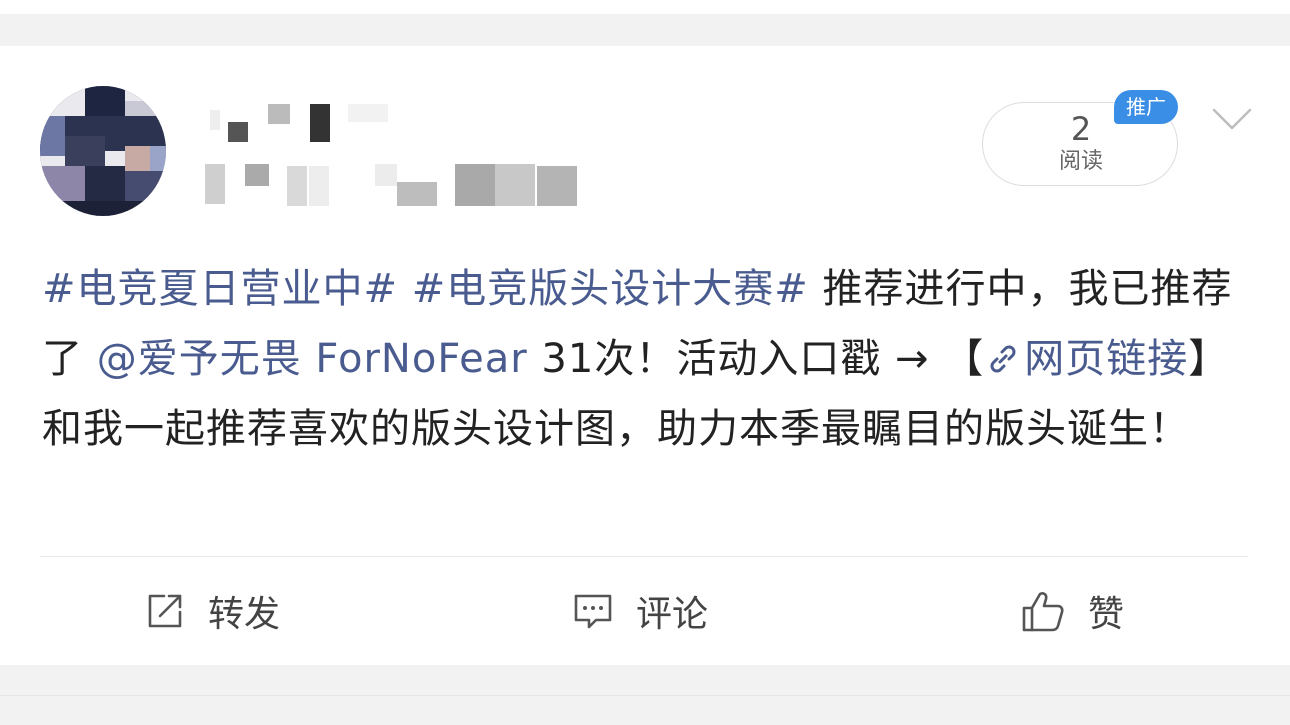  I want to click on chevron-down-icon, so click(1232, 119).